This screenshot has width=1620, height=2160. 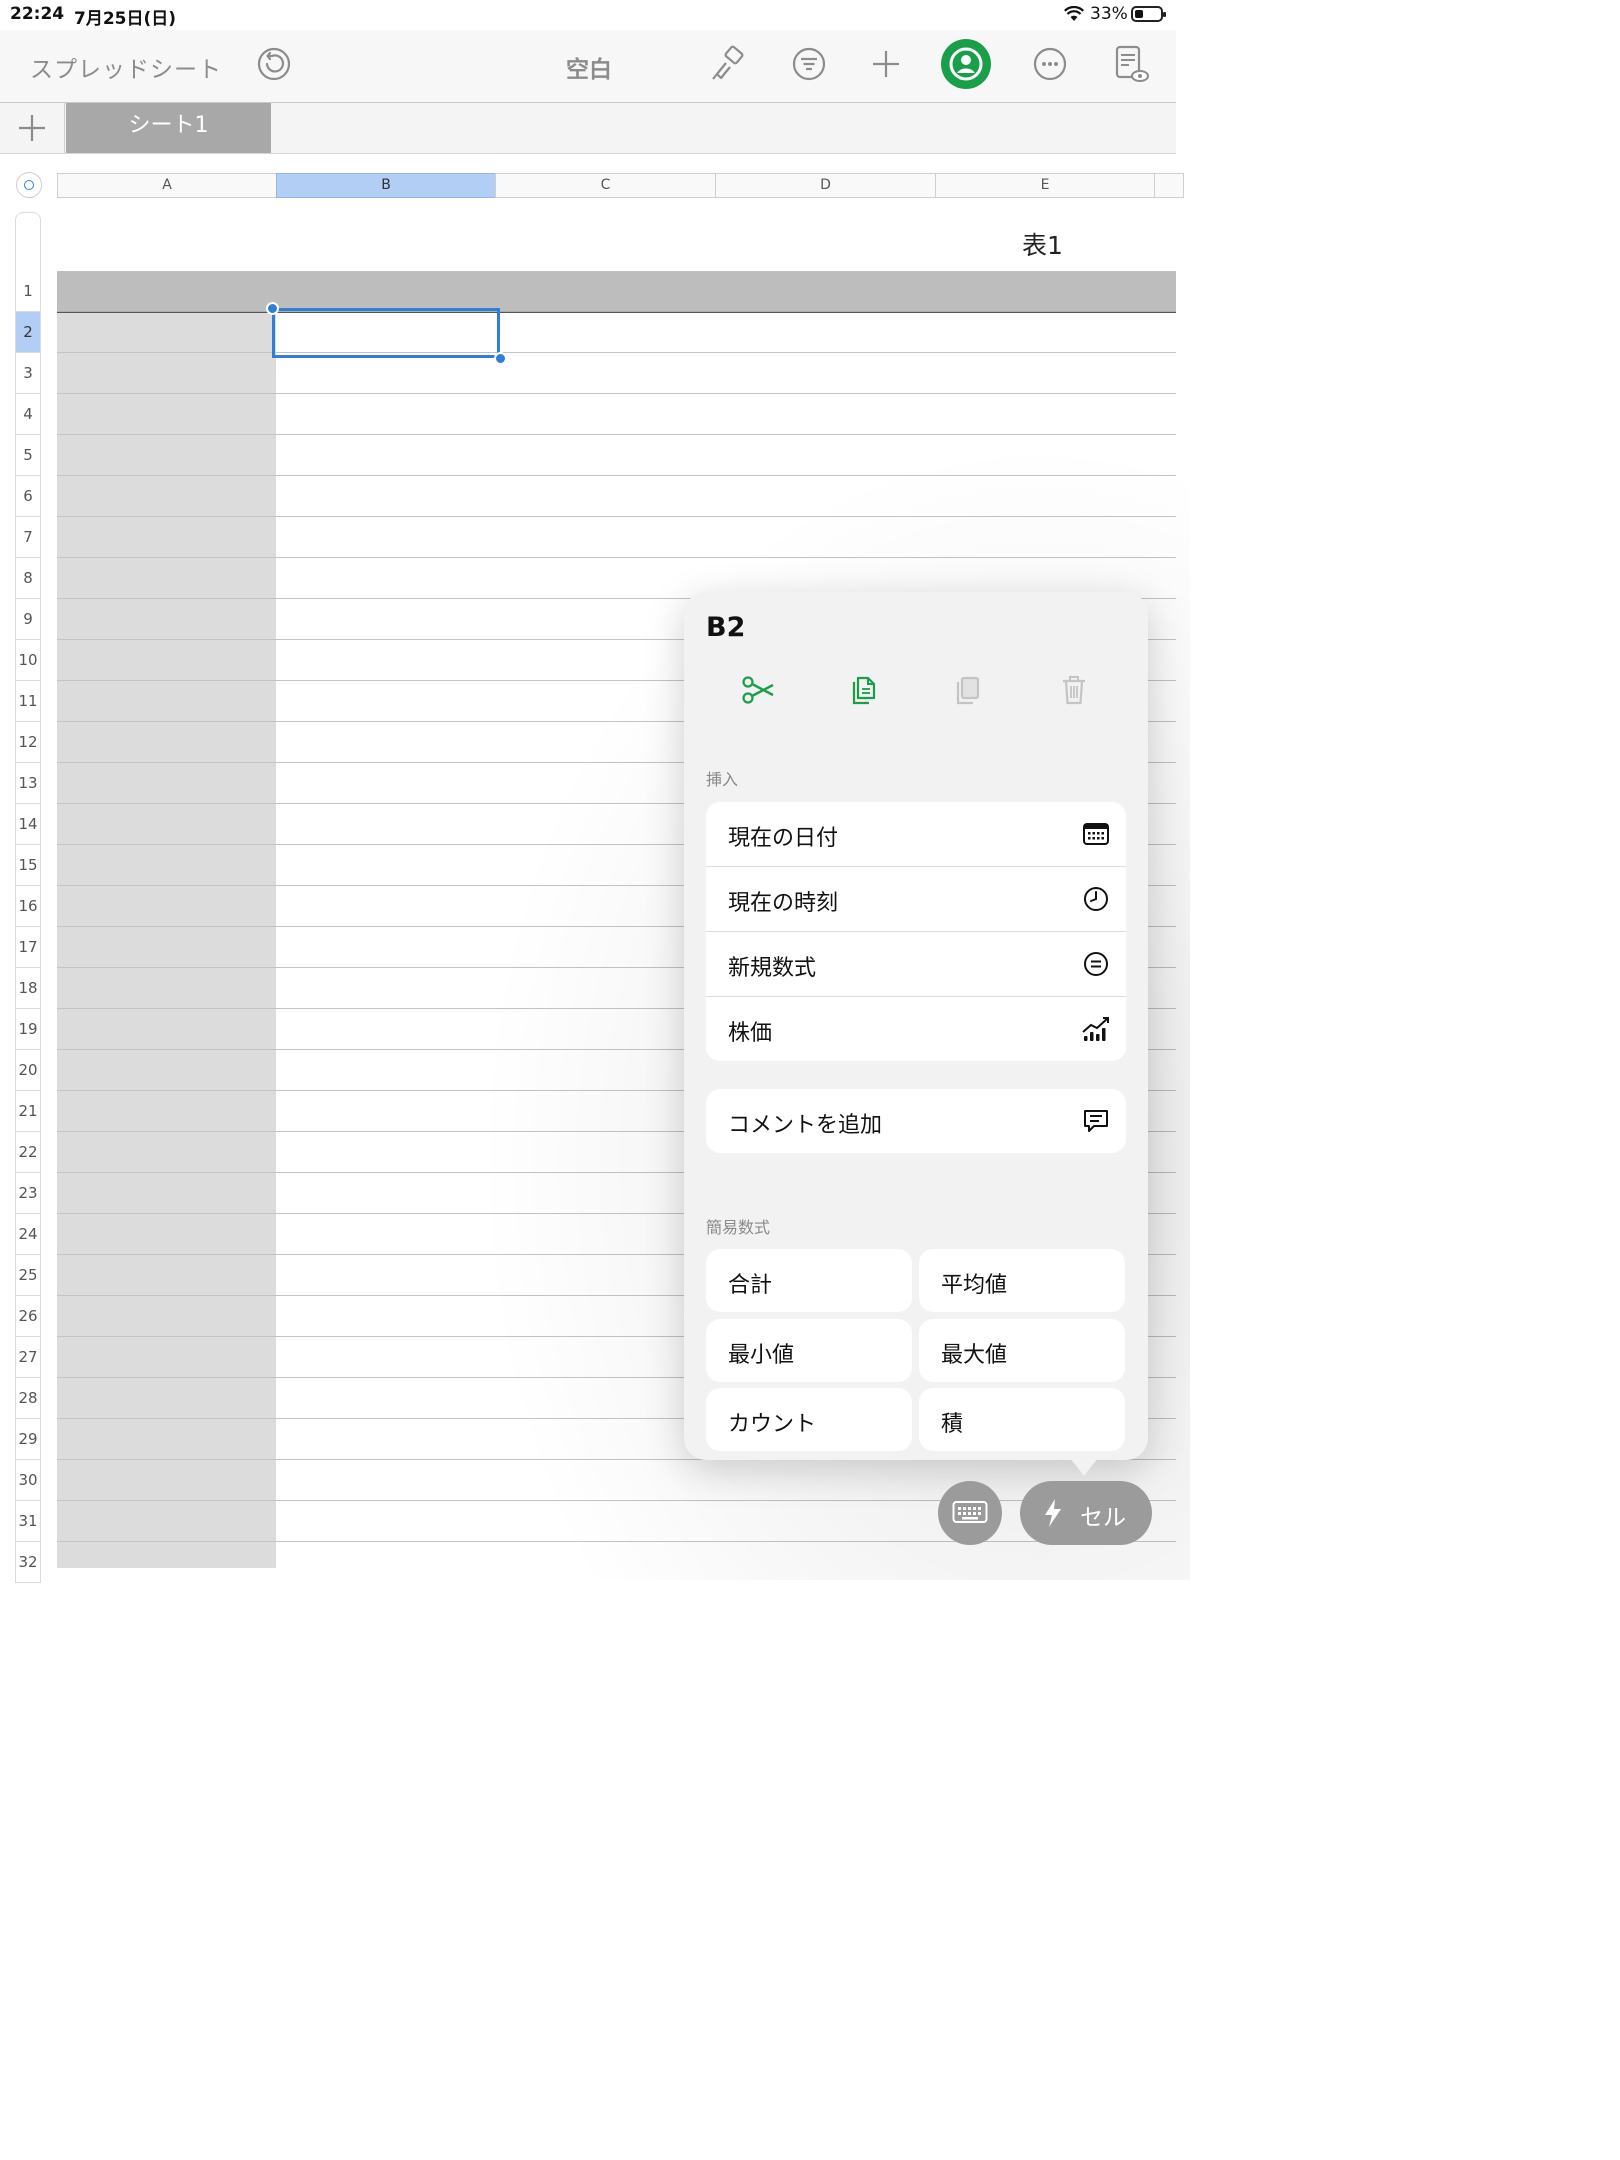 What do you see at coordinates (605, 185) in the screenshot?
I see `column-header-c: C` at bounding box center [605, 185].